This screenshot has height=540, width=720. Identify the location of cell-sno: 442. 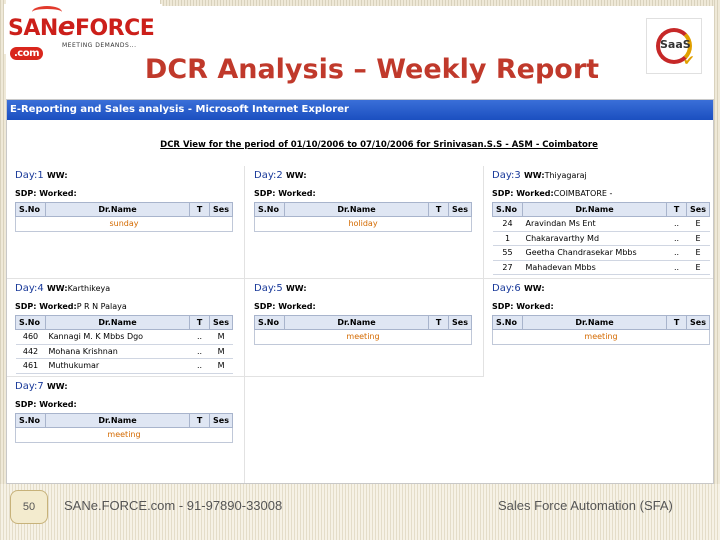
(30, 351).